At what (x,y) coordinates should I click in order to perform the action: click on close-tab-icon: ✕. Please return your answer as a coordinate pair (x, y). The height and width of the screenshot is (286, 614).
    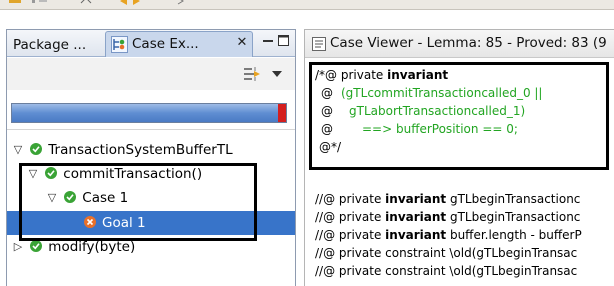
    Looking at the image, I should click on (242, 43).